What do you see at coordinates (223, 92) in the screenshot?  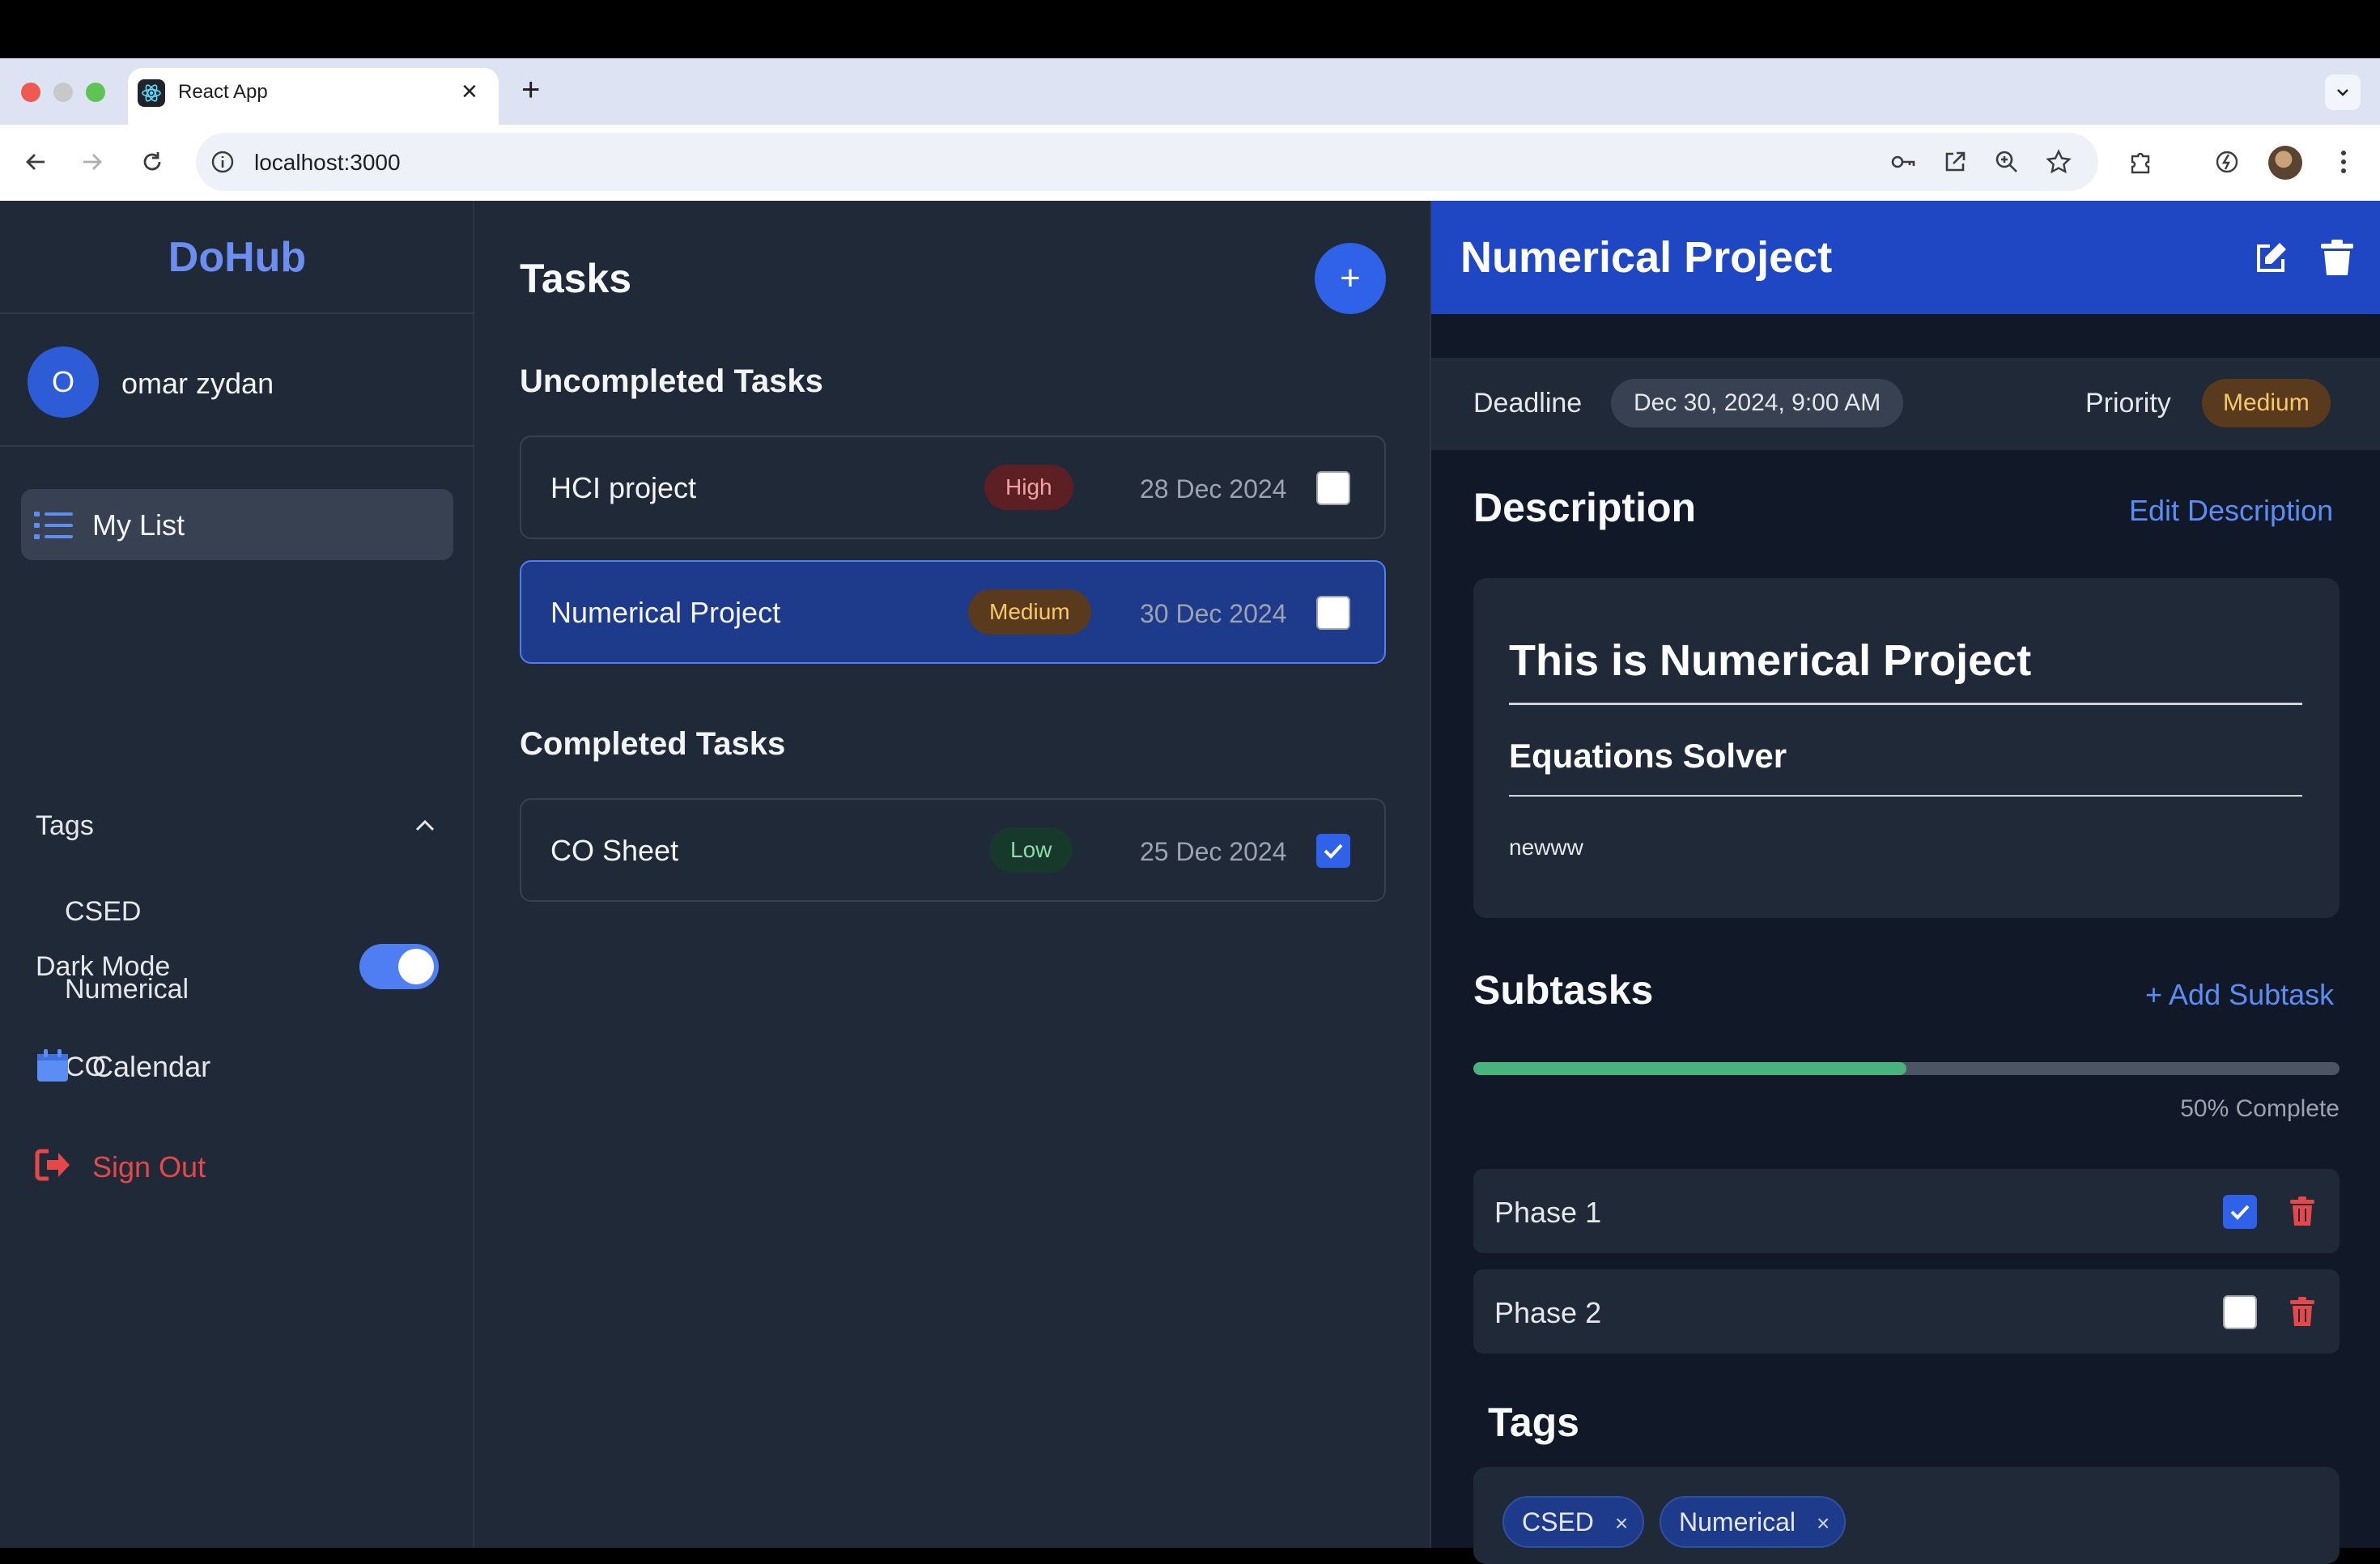 I see `browser-tab-title: React App` at bounding box center [223, 92].